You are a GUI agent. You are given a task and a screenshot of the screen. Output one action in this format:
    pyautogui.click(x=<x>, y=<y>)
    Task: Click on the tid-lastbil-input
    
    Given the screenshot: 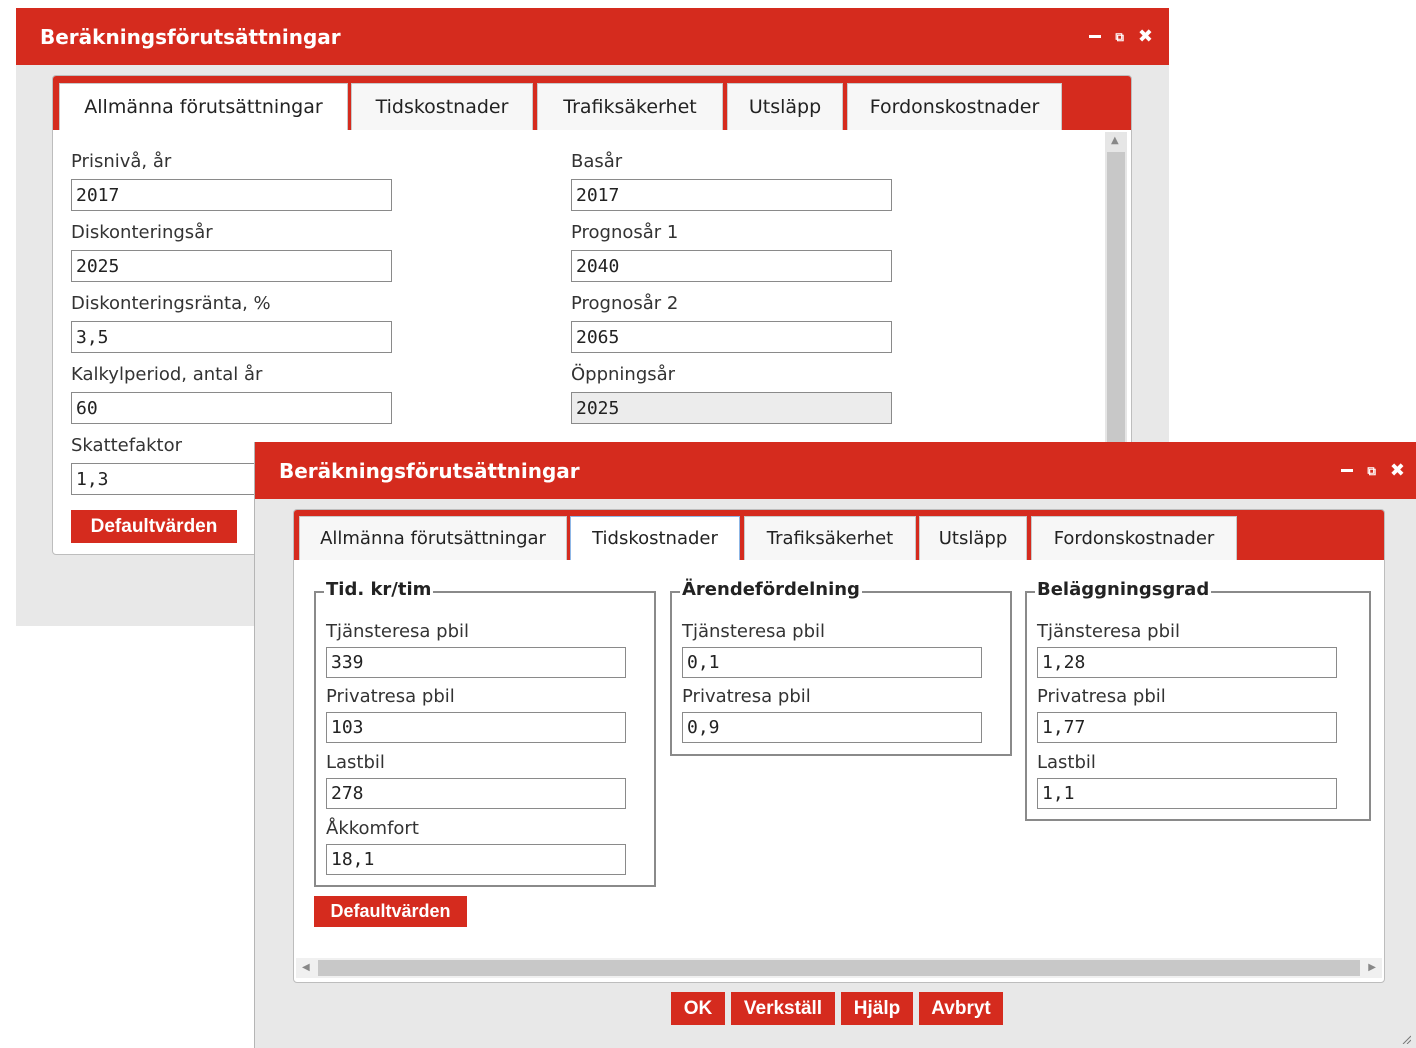 What is the action you would take?
    pyautogui.click(x=476, y=793)
    